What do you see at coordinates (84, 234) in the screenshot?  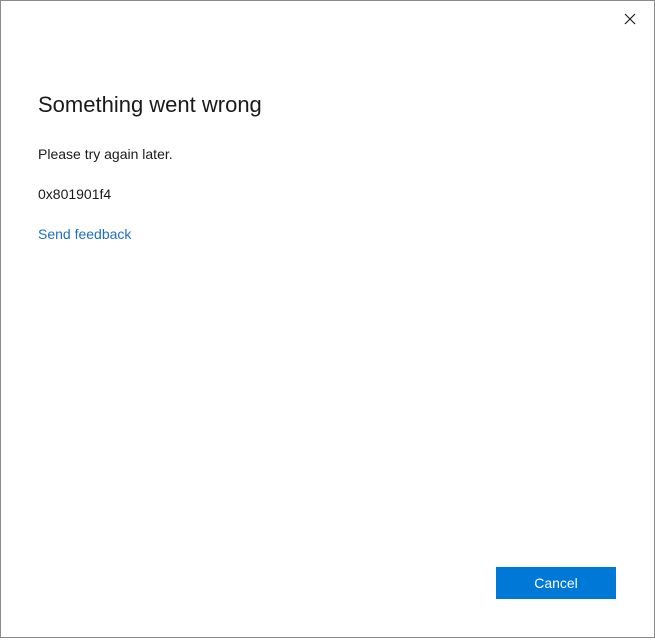 I see `send-feedback-link: Send feedback` at bounding box center [84, 234].